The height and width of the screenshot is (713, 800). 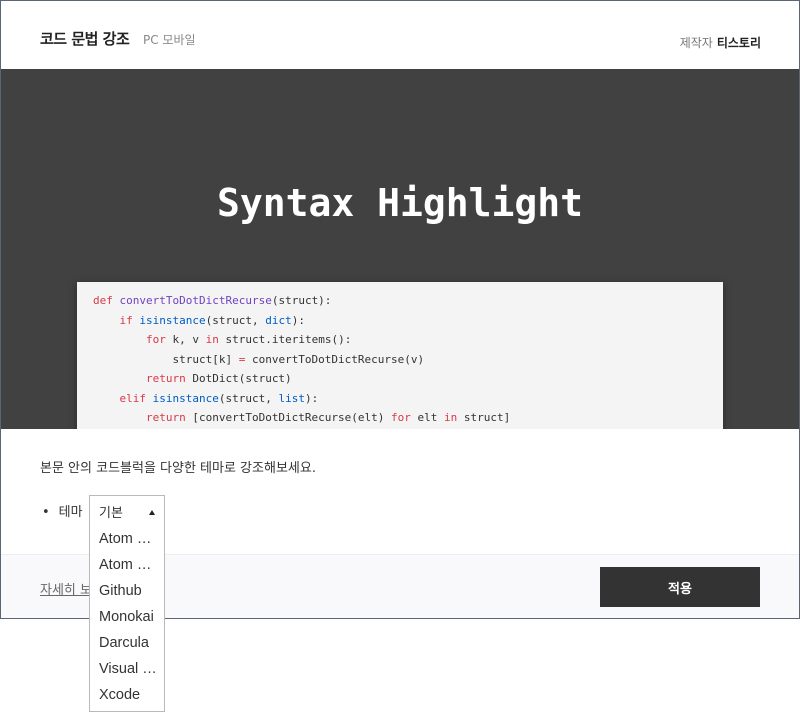 What do you see at coordinates (136, 398) in the screenshot?
I see `code-token: elif` at bounding box center [136, 398].